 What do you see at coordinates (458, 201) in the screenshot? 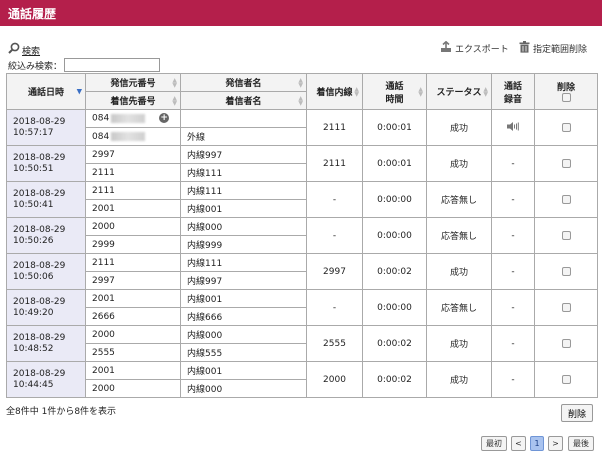
I see `status-value: 応答無し` at bounding box center [458, 201].